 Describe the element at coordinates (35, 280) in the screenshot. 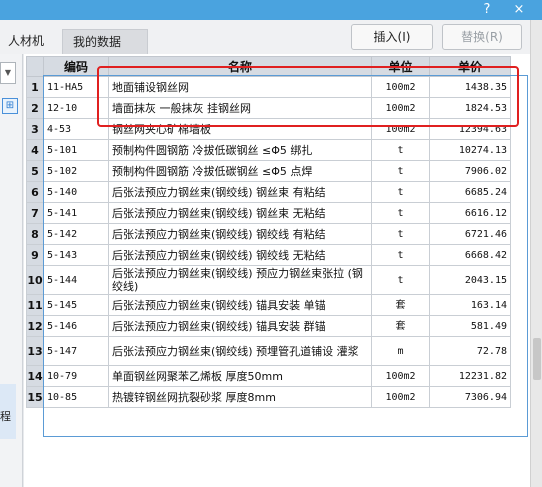

I see `cell-num: 10` at that location.